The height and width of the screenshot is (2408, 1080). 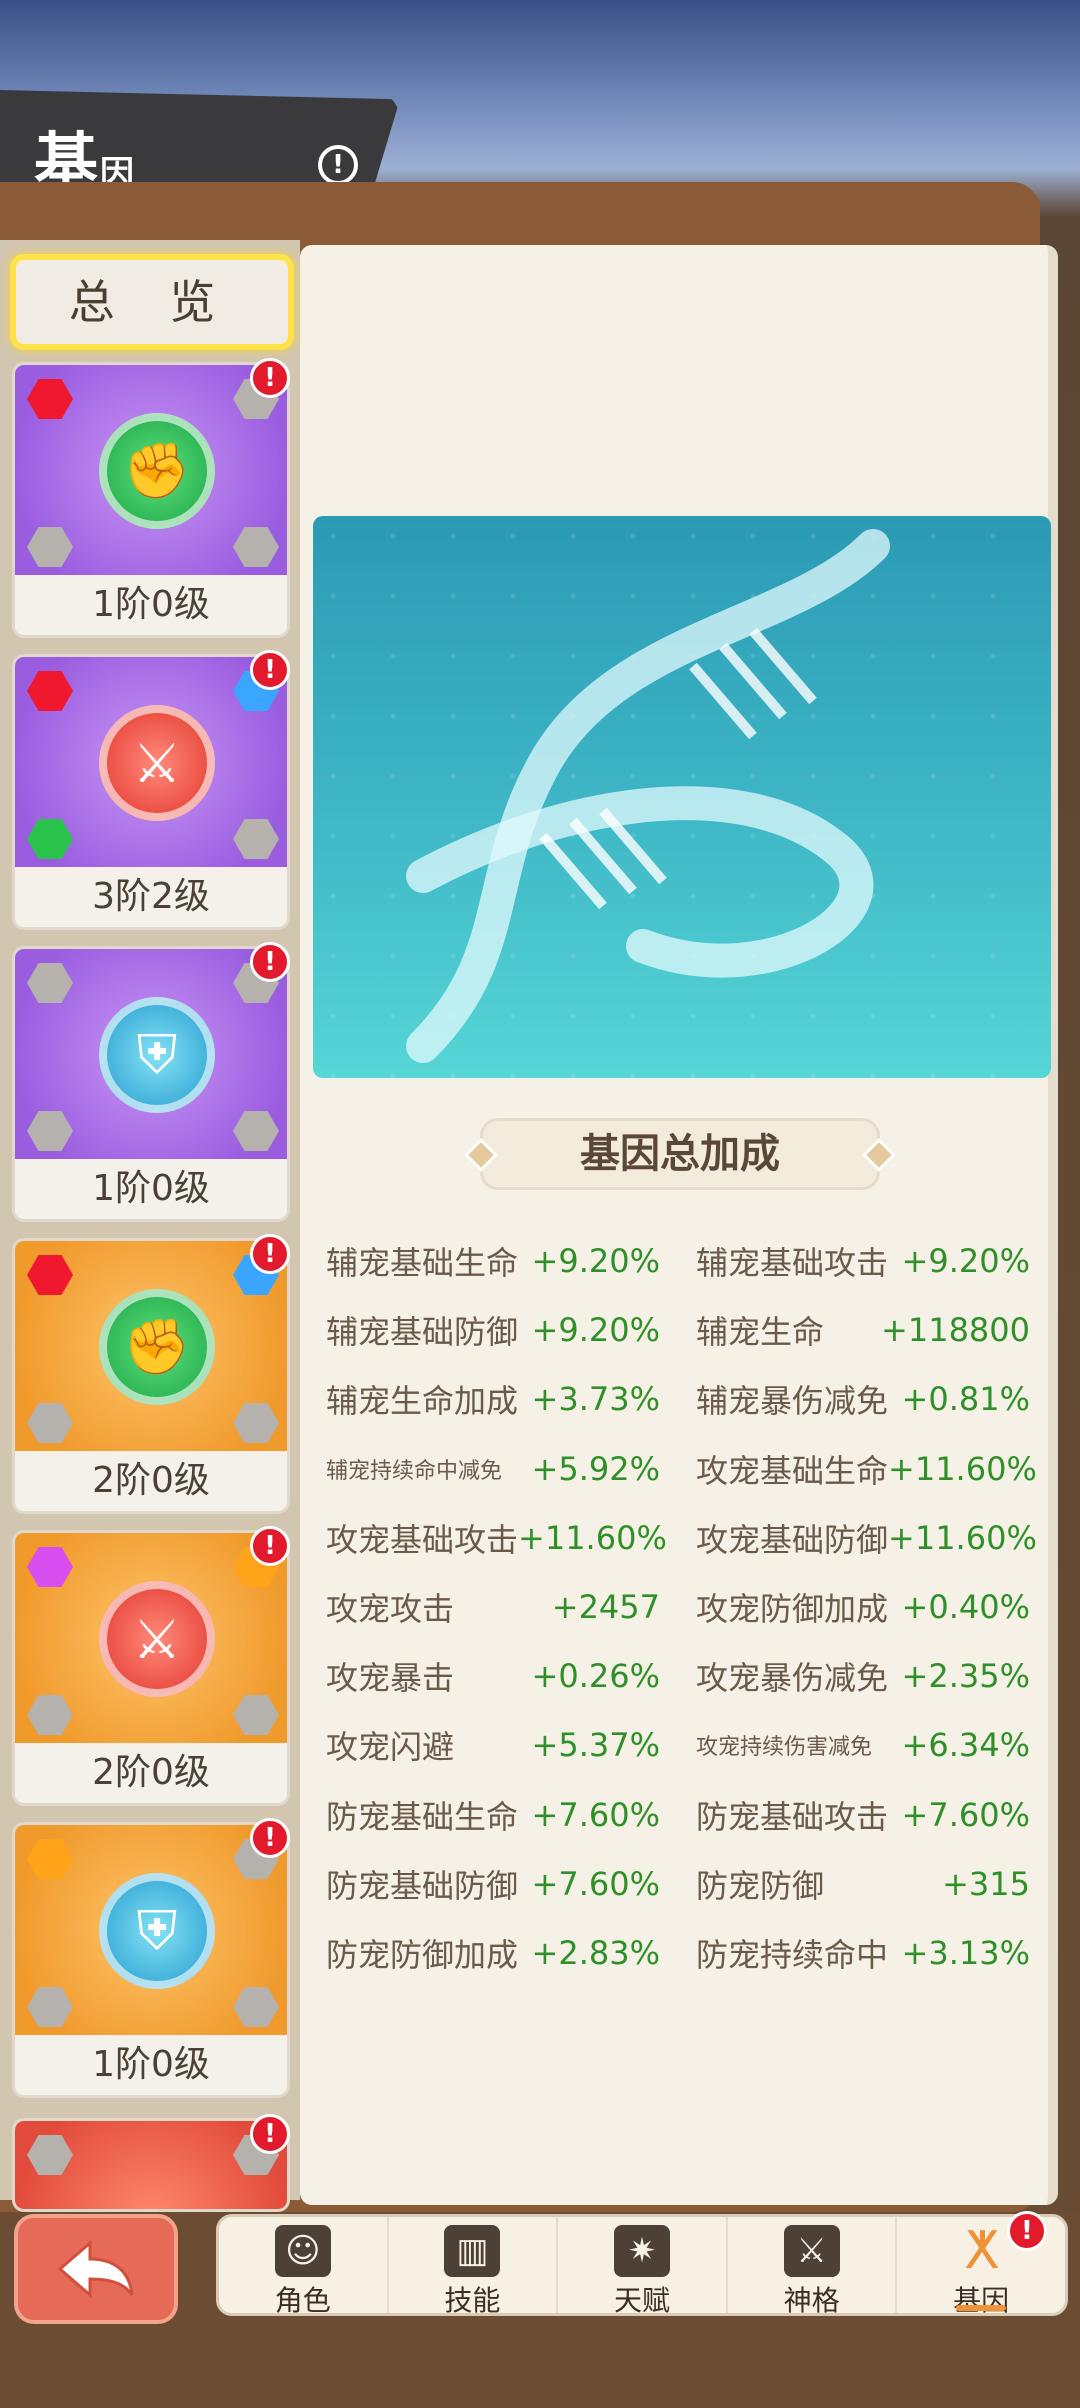 What do you see at coordinates (965, 1745) in the screenshot?
I see `stat-value: +6.34%` at bounding box center [965, 1745].